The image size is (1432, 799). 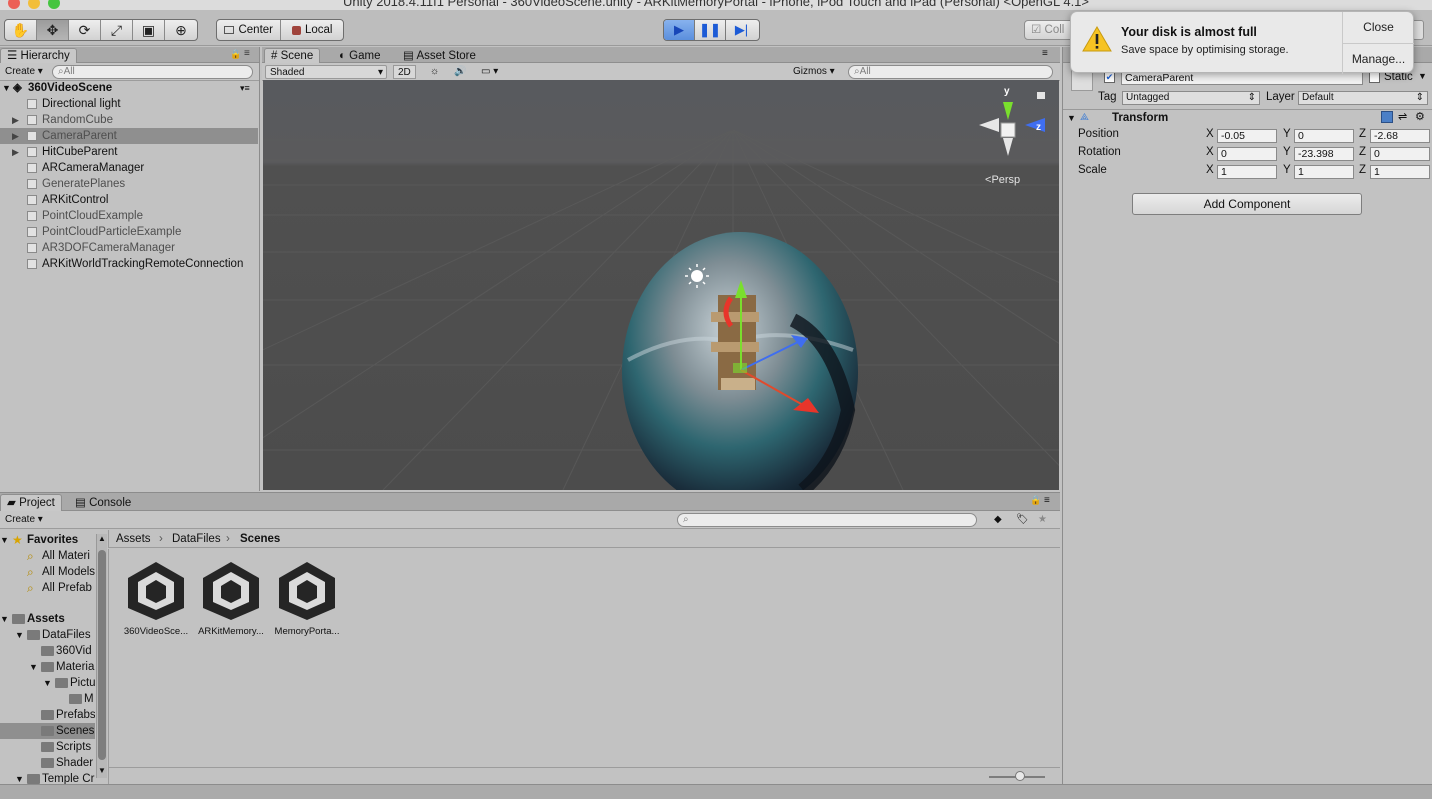 I want to click on assets-tree-item: ▼ Materia, so click(x=47, y=667).